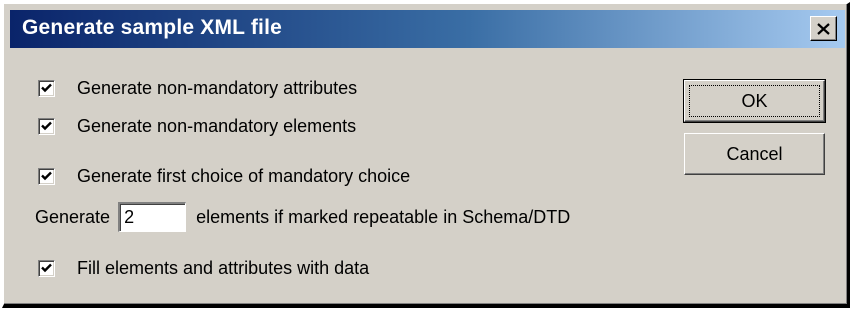 The height and width of the screenshot is (320, 854). I want to click on ok-button-label: OK, so click(754, 100).